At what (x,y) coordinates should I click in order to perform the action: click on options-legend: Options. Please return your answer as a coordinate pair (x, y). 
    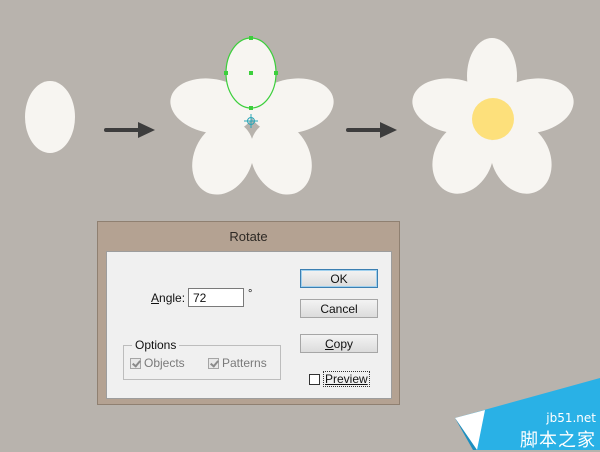
    Looking at the image, I should click on (156, 345).